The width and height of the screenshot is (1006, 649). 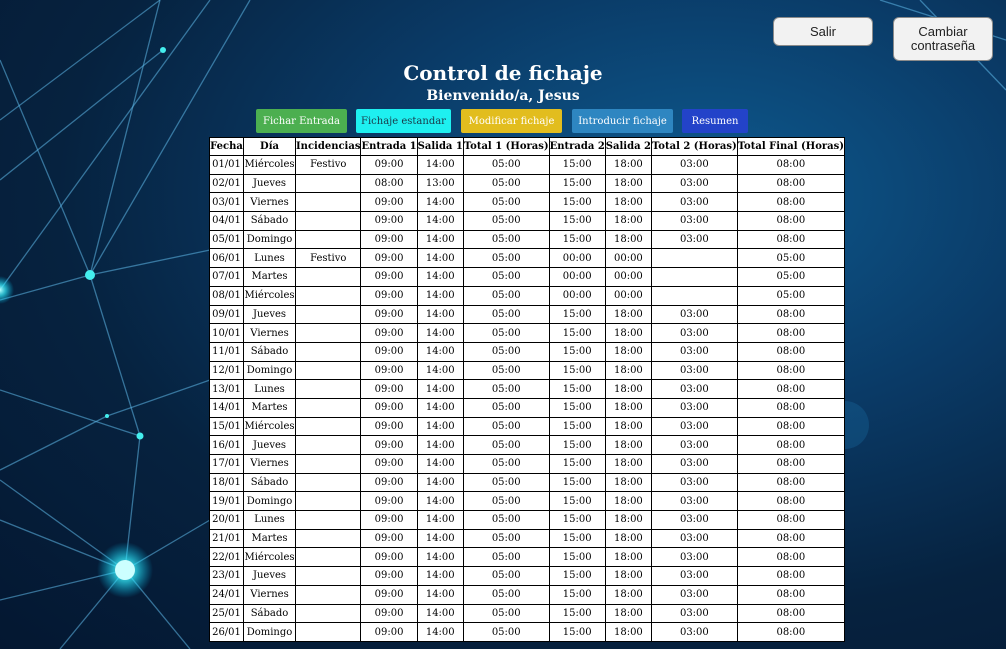 What do you see at coordinates (823, 31) in the screenshot?
I see `logout-button: Salir` at bounding box center [823, 31].